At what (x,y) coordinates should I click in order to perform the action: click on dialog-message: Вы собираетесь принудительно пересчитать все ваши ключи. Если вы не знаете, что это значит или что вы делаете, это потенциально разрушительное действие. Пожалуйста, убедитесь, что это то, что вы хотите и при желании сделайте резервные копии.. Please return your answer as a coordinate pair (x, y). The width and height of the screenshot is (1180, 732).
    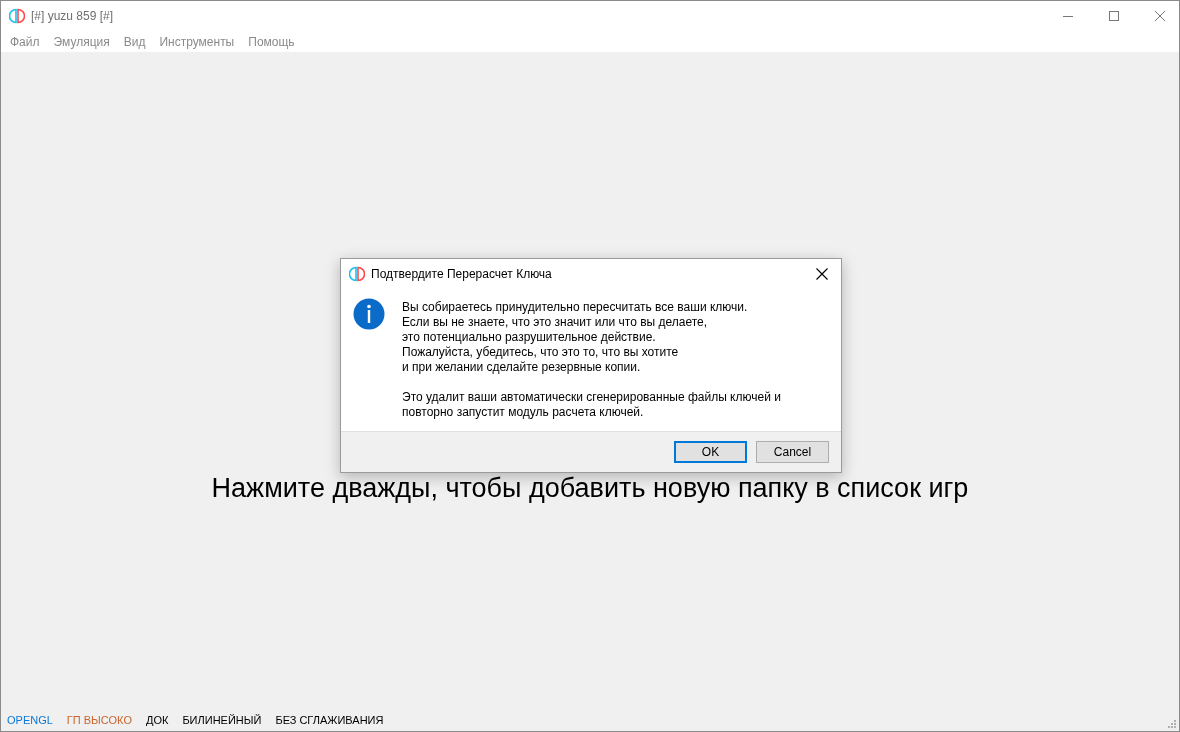
    Looking at the image, I should click on (575, 337).